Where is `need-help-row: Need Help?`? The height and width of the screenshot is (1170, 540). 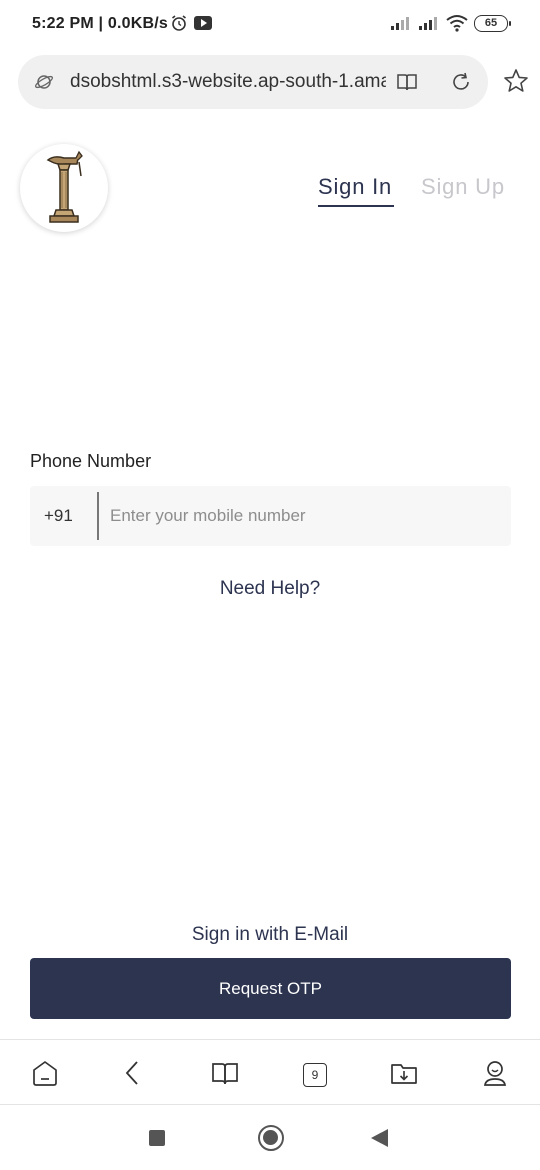
need-help-row: Need Help? is located at coordinates (270, 589).